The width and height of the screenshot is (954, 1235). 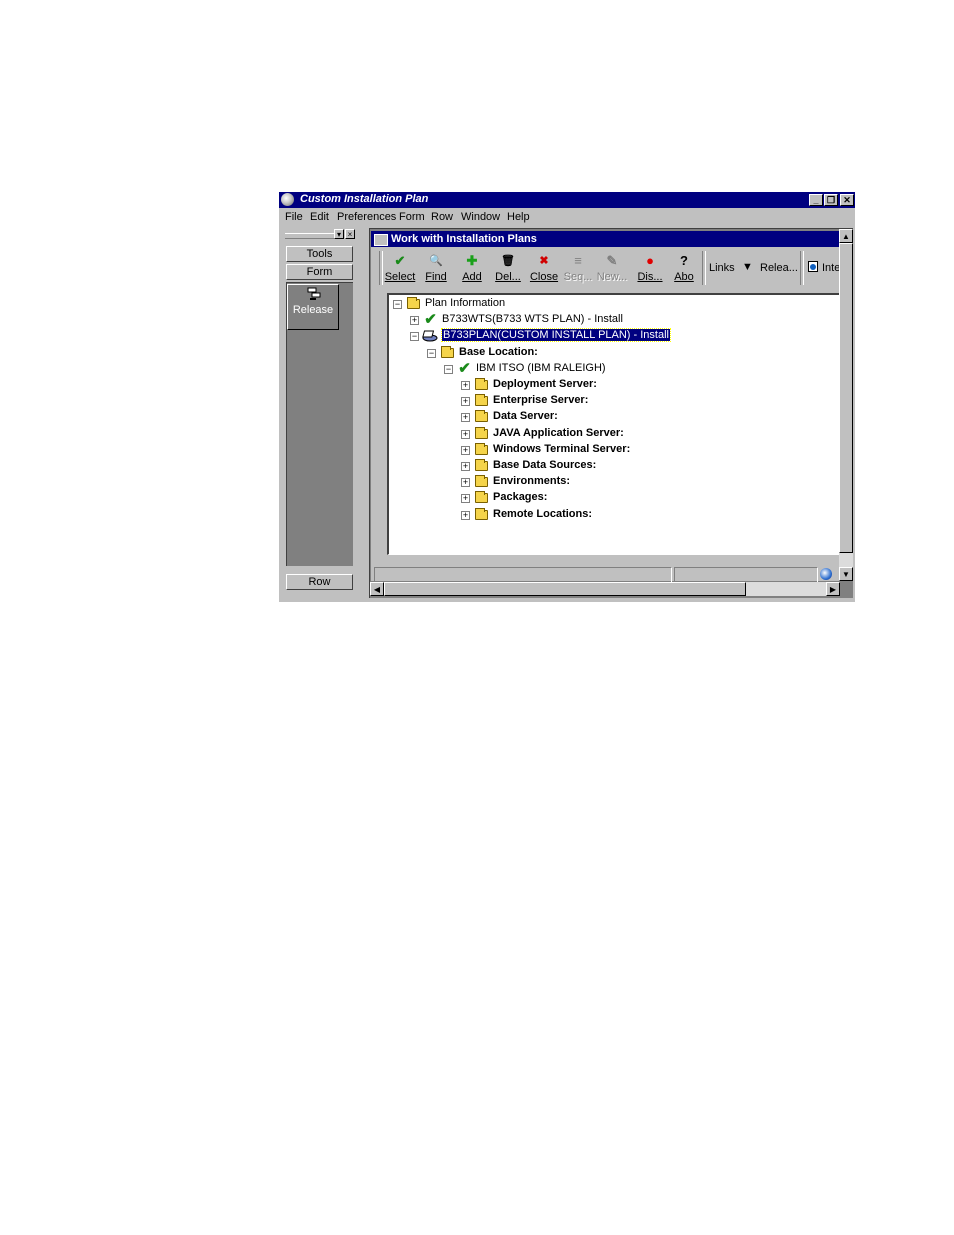 I want to click on menu-help: Help, so click(x=518, y=217).